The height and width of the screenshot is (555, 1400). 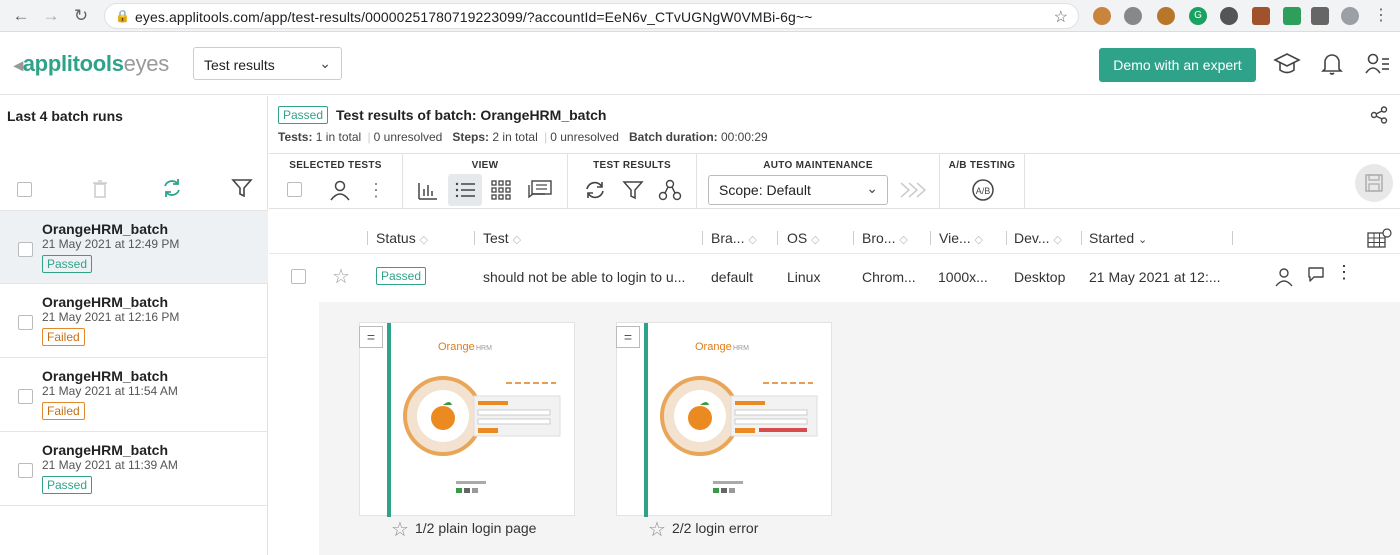 What do you see at coordinates (67, 264) in the screenshot?
I see `status-badge: Passed` at bounding box center [67, 264].